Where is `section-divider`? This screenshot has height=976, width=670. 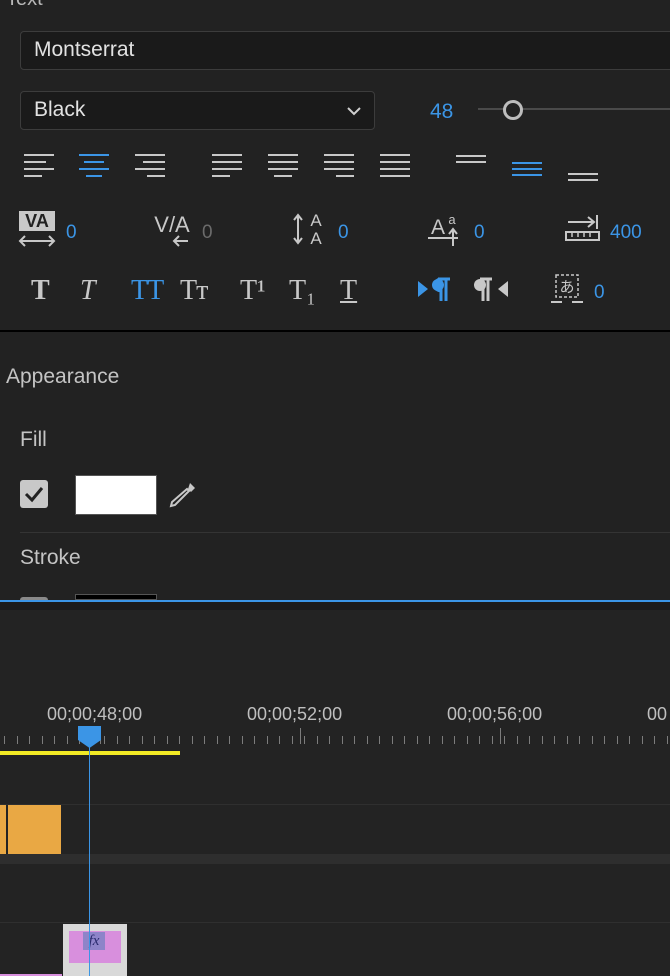 section-divider is located at coordinates (335, 331).